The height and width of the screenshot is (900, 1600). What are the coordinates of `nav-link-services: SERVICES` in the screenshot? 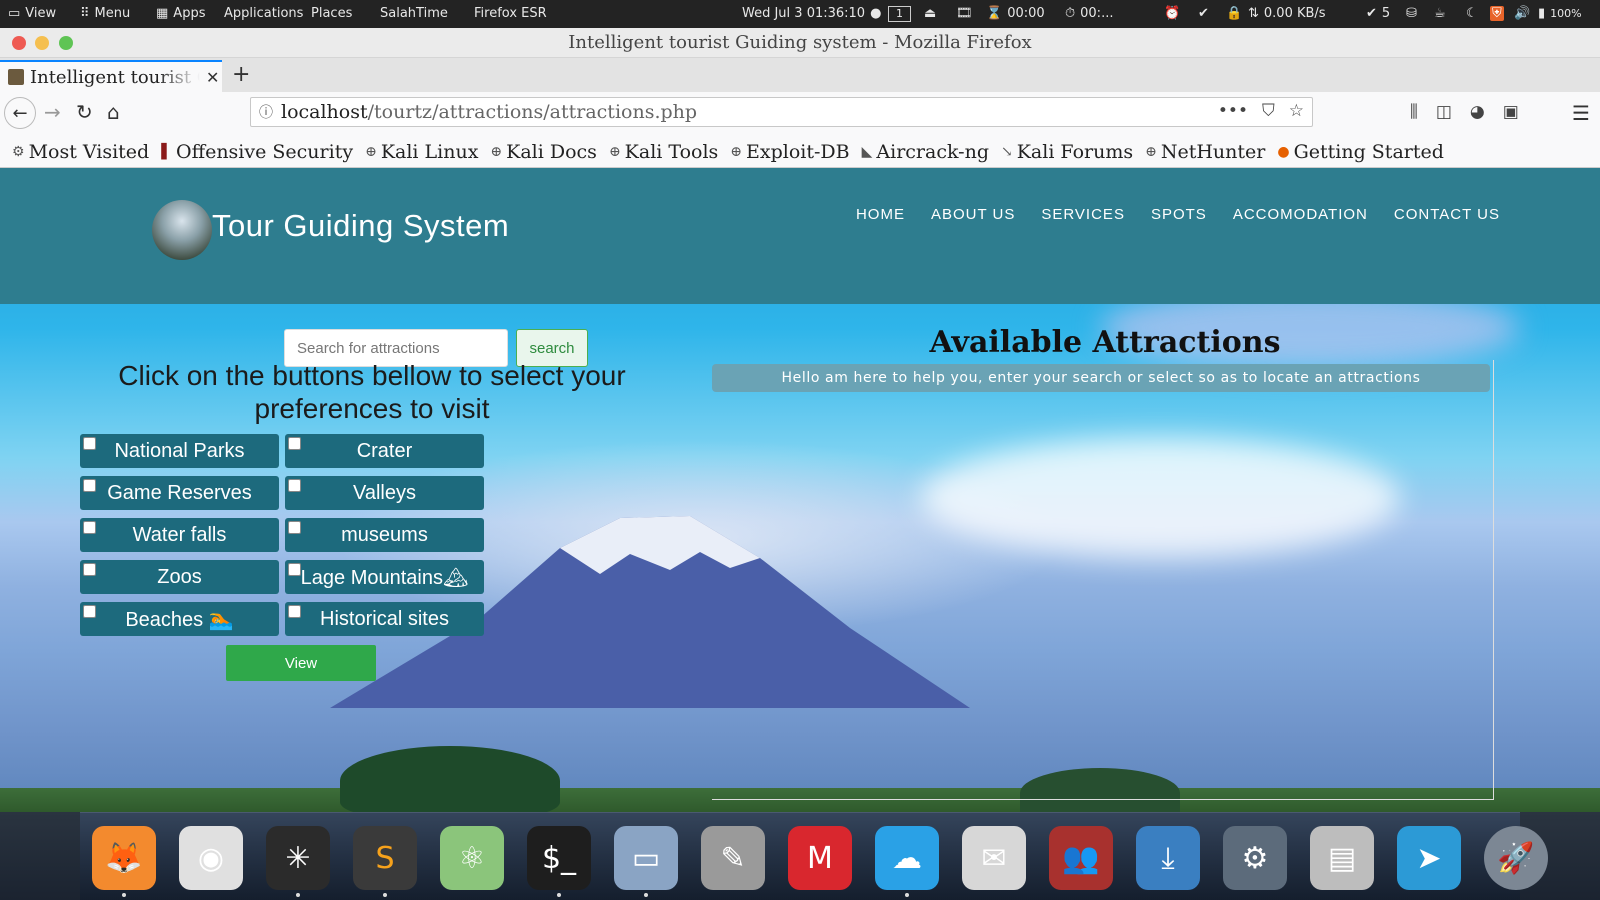 It's located at (1083, 214).